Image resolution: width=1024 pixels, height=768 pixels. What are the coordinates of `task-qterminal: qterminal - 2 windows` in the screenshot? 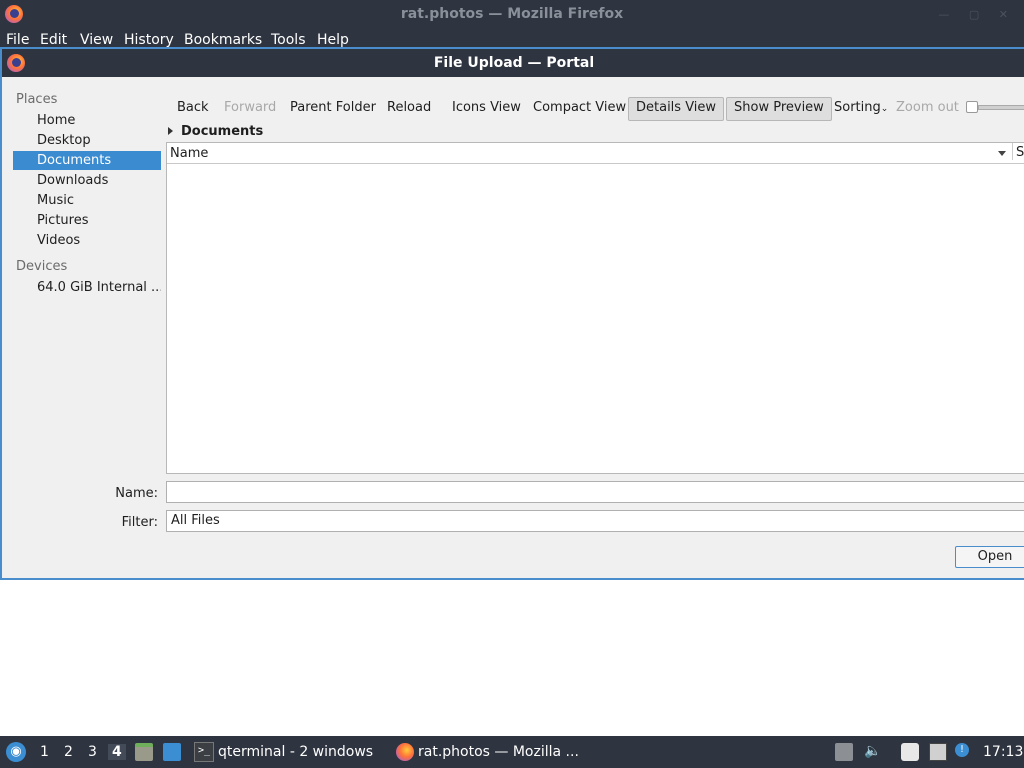 It's located at (295, 752).